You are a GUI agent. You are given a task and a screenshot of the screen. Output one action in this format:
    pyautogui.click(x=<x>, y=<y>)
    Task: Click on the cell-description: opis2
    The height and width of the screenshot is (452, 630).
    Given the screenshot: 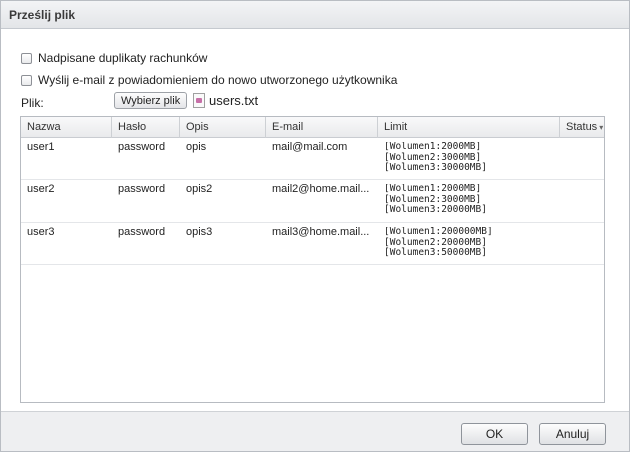 What is the action you would take?
    pyautogui.click(x=199, y=189)
    